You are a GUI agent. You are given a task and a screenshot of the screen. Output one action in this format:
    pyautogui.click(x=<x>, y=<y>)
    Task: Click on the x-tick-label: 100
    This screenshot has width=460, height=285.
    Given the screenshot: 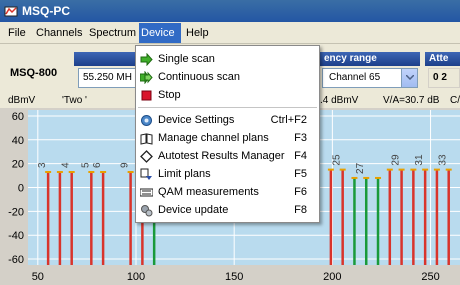 What is the action you would take?
    pyautogui.click(x=136, y=277)
    